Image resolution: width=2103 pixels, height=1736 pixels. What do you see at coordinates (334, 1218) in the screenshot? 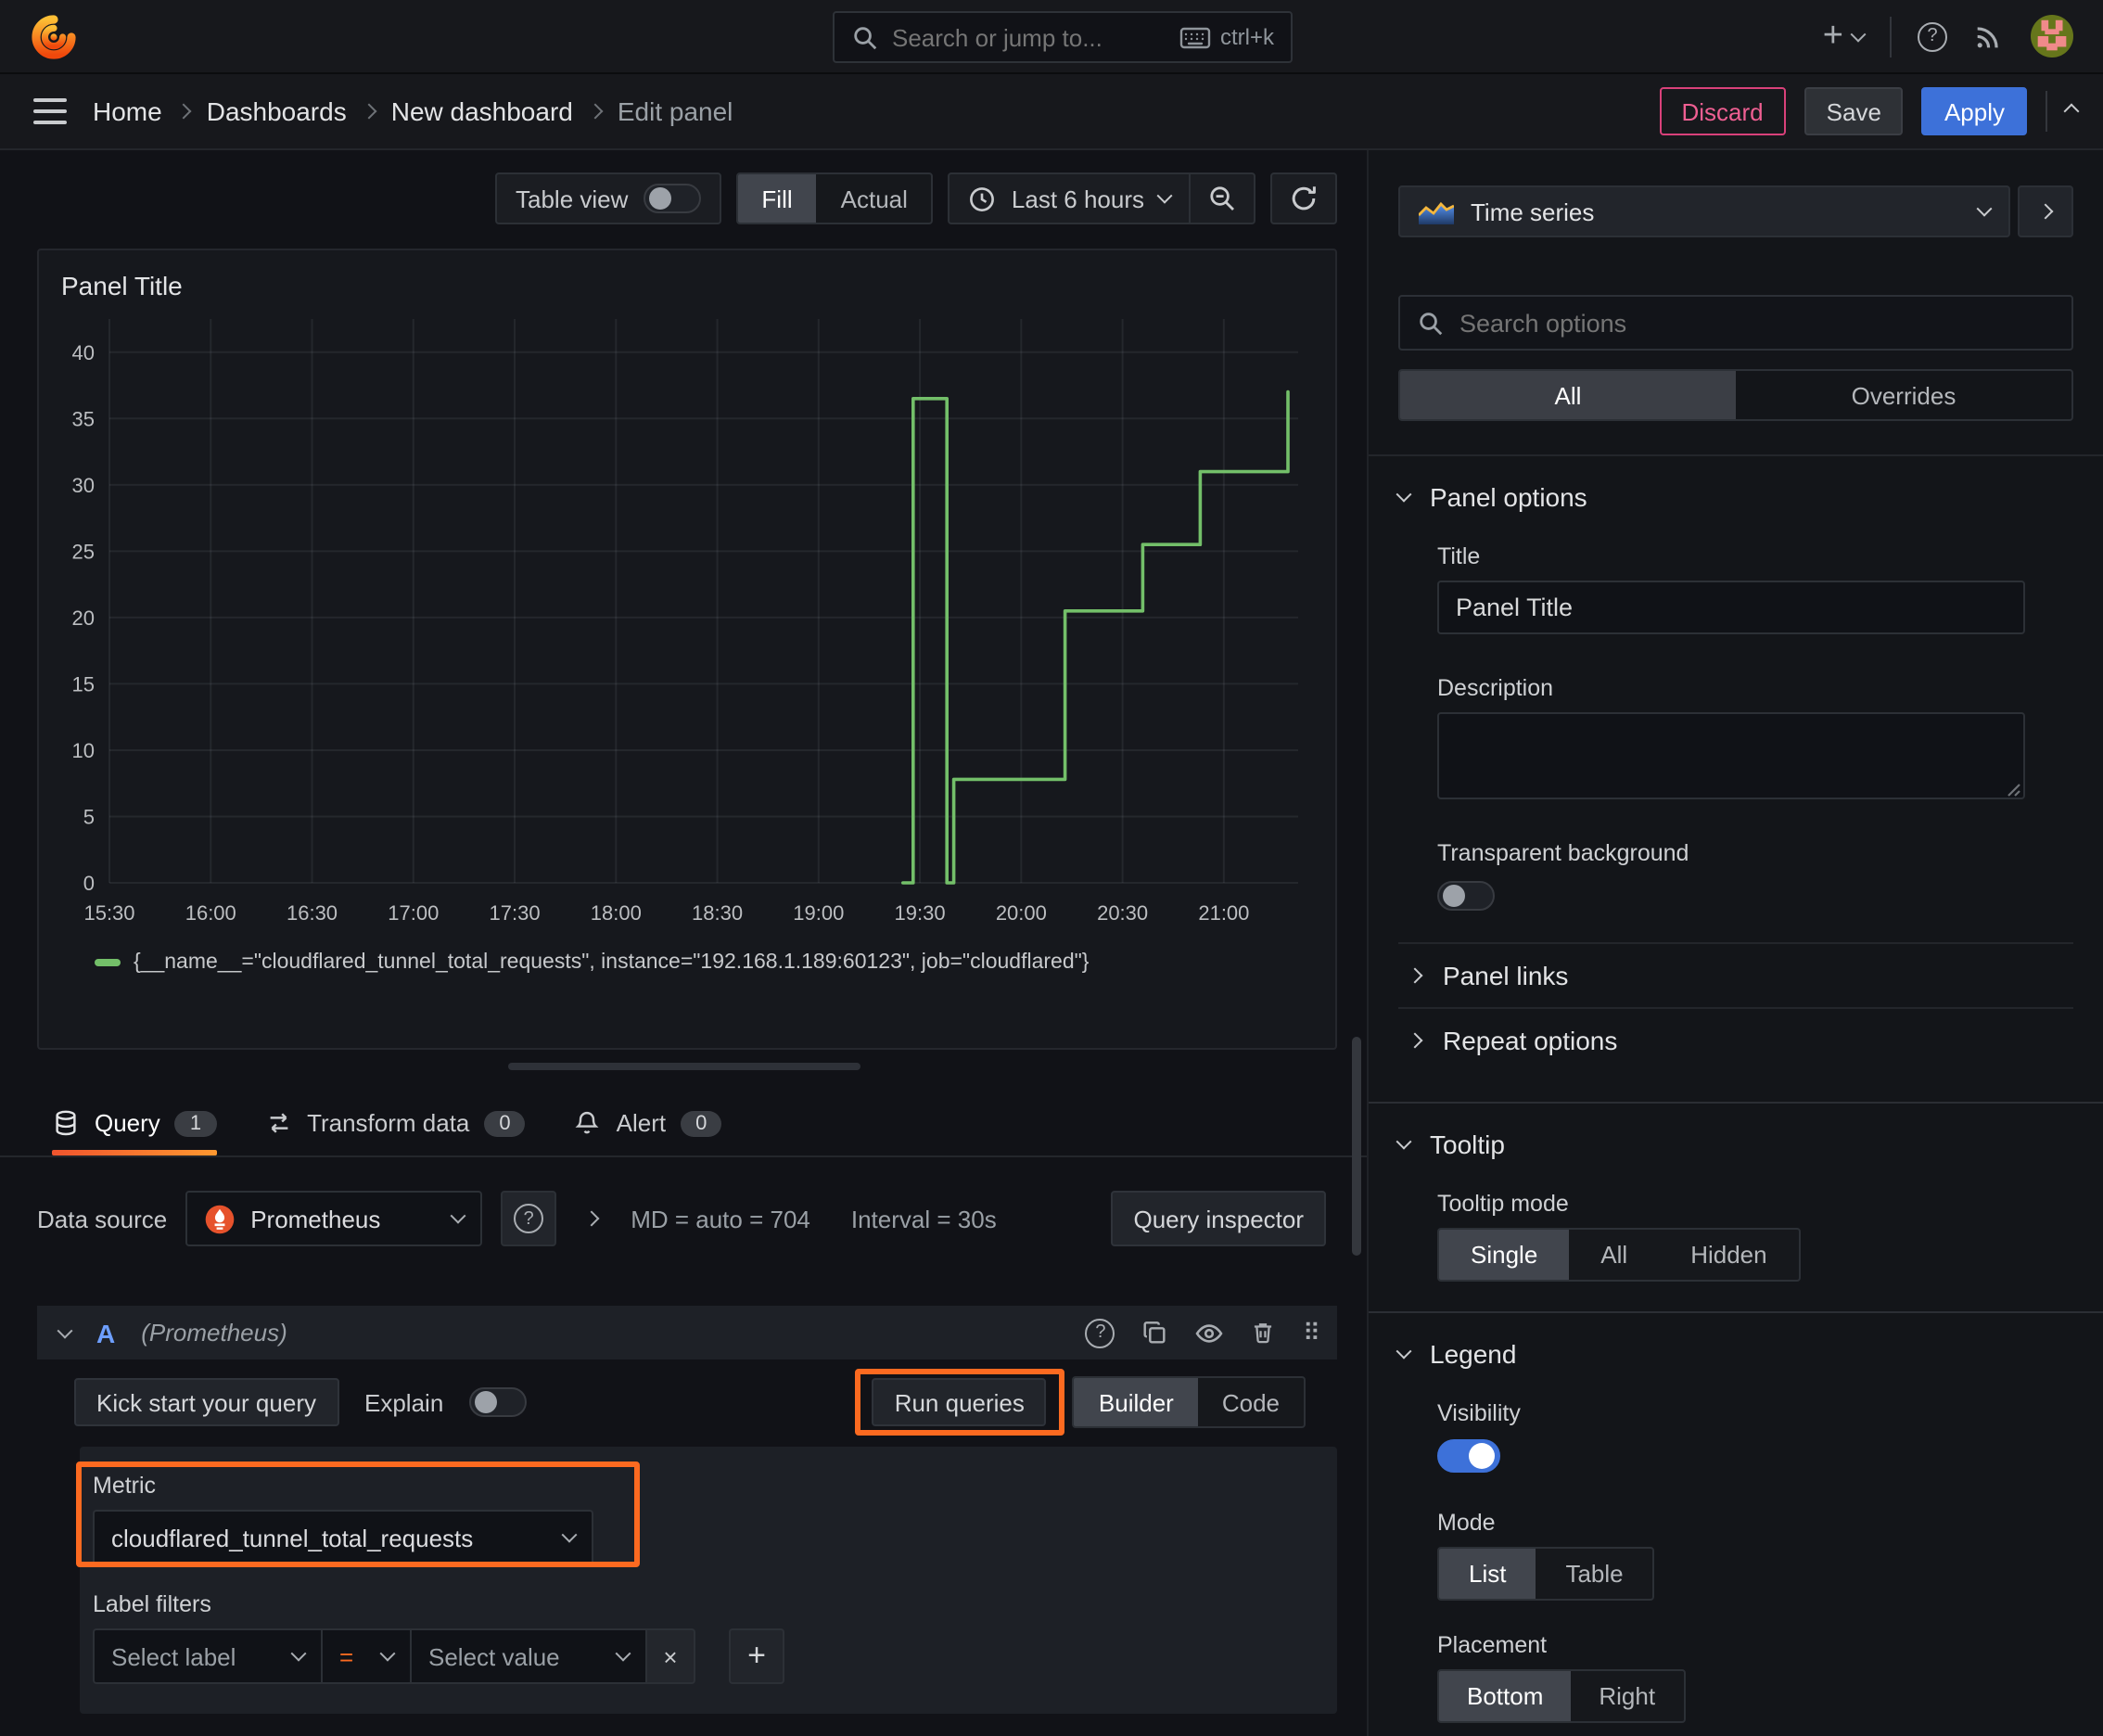
I see `datasource-picker: Prometheus` at bounding box center [334, 1218].